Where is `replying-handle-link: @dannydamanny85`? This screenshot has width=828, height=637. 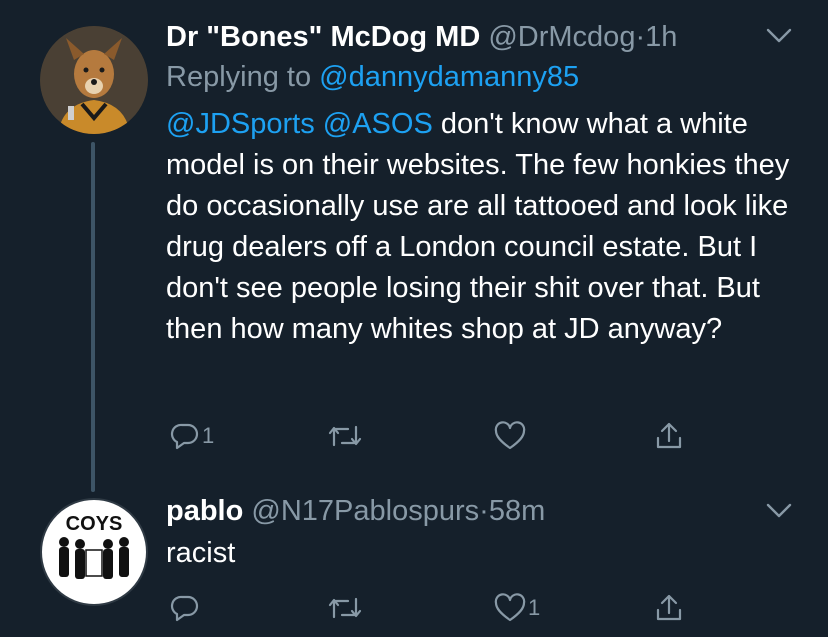 replying-handle-link: @dannydamanny85 is located at coordinates (449, 77).